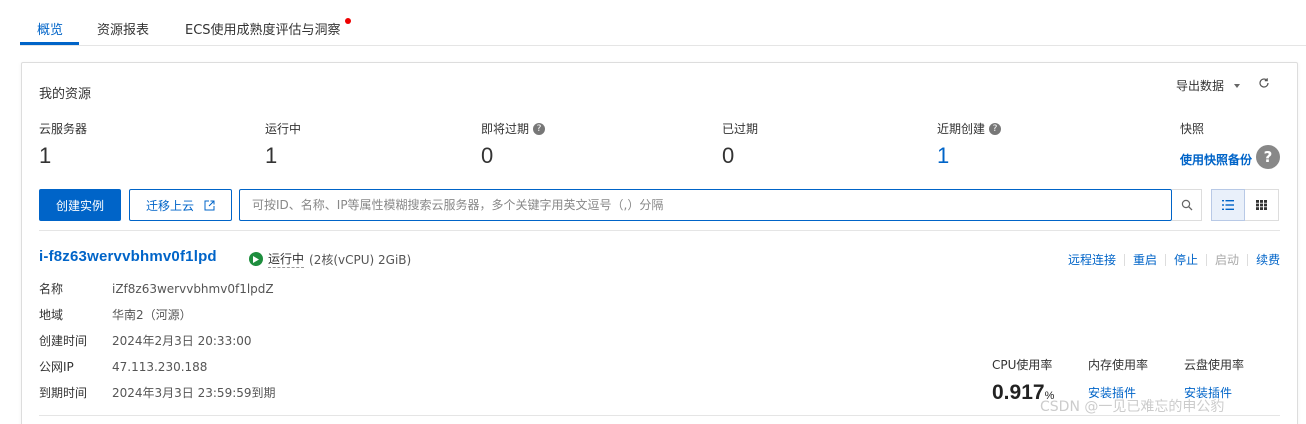 This screenshot has height=424, width=1306. What do you see at coordinates (1092, 259) in the screenshot?
I see `remote-connect-link: 远程连接` at bounding box center [1092, 259].